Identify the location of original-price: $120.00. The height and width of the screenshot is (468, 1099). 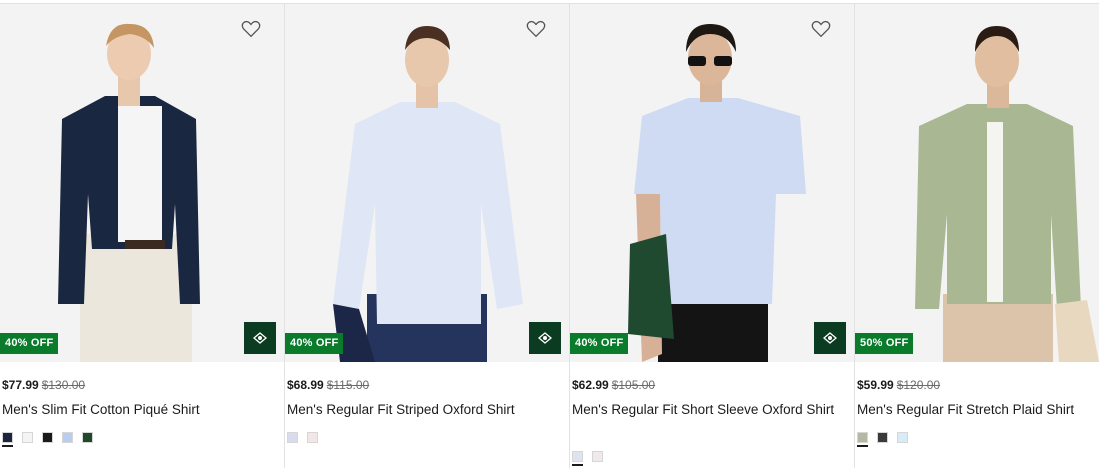
(918, 385).